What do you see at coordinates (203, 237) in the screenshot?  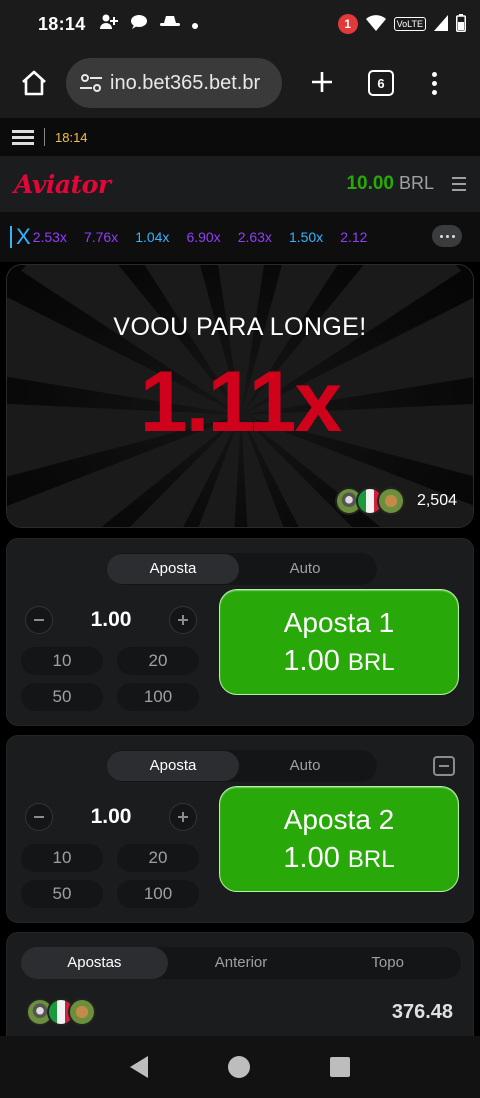 I see `history-item: 6.90x` at bounding box center [203, 237].